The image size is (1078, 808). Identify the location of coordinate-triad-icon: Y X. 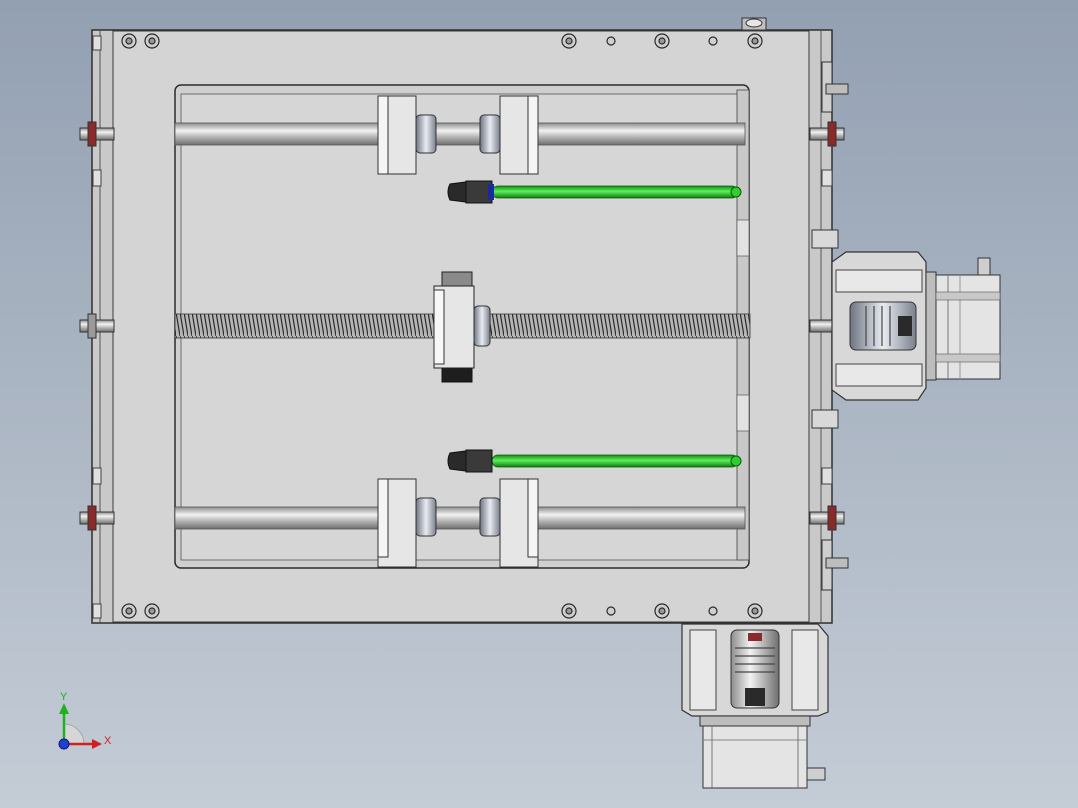
(85, 720).